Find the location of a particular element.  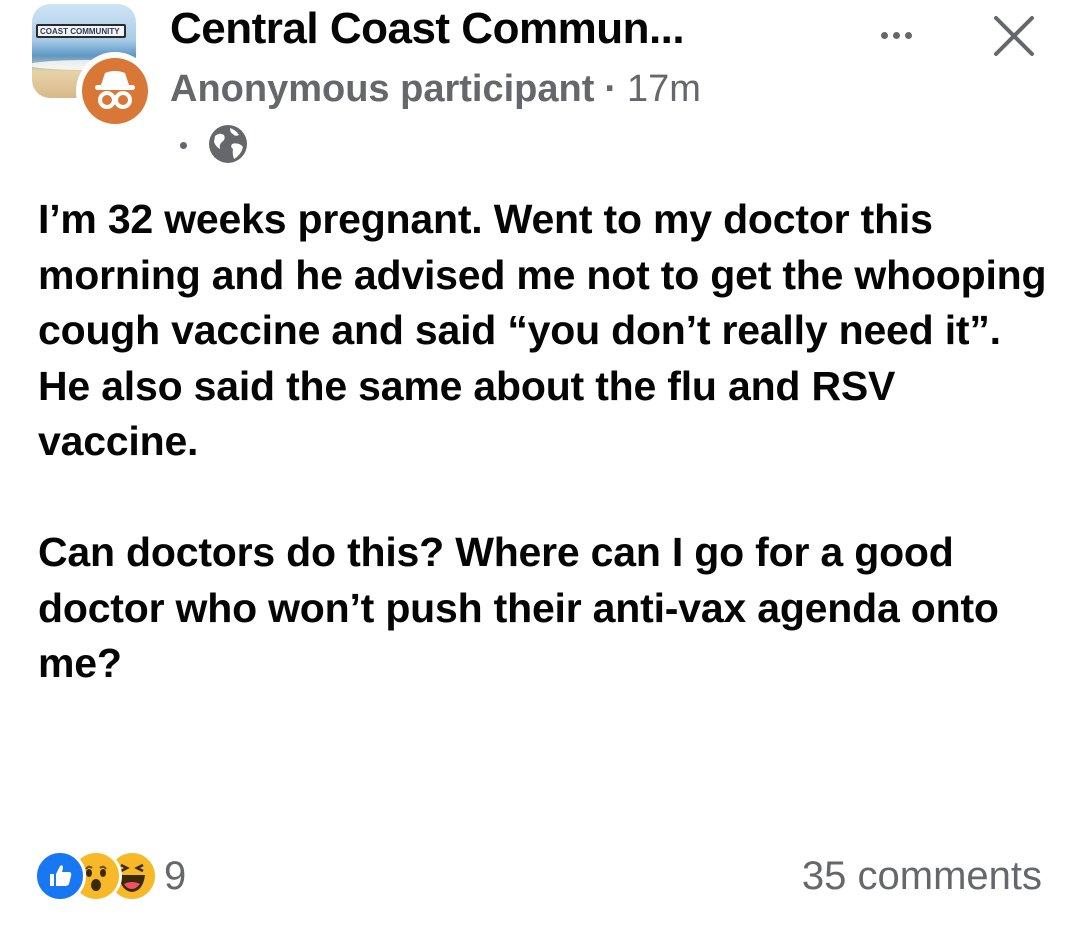

globe-icon is located at coordinates (228, 144).